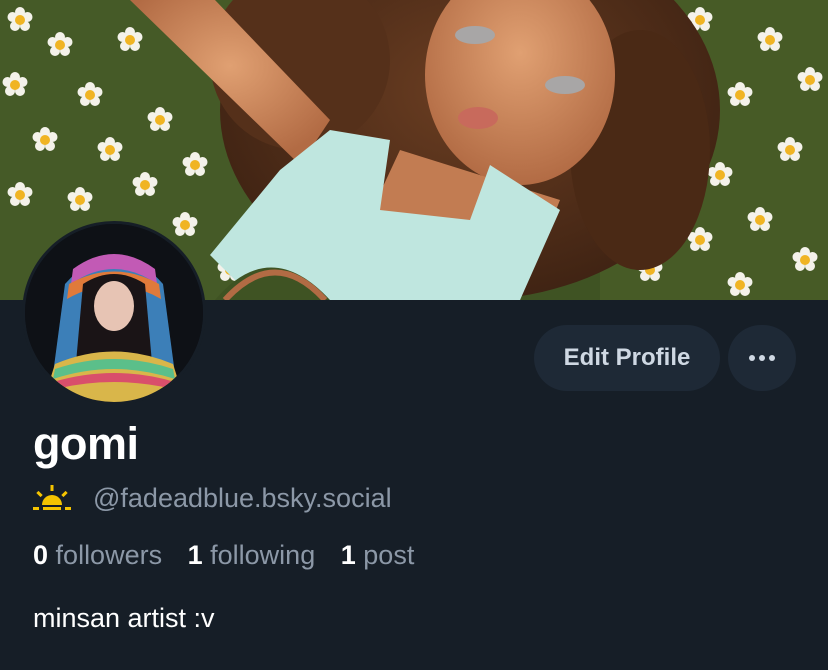 This screenshot has width=828, height=670. What do you see at coordinates (124, 618) in the screenshot?
I see `bio: minsan artist :v` at bounding box center [124, 618].